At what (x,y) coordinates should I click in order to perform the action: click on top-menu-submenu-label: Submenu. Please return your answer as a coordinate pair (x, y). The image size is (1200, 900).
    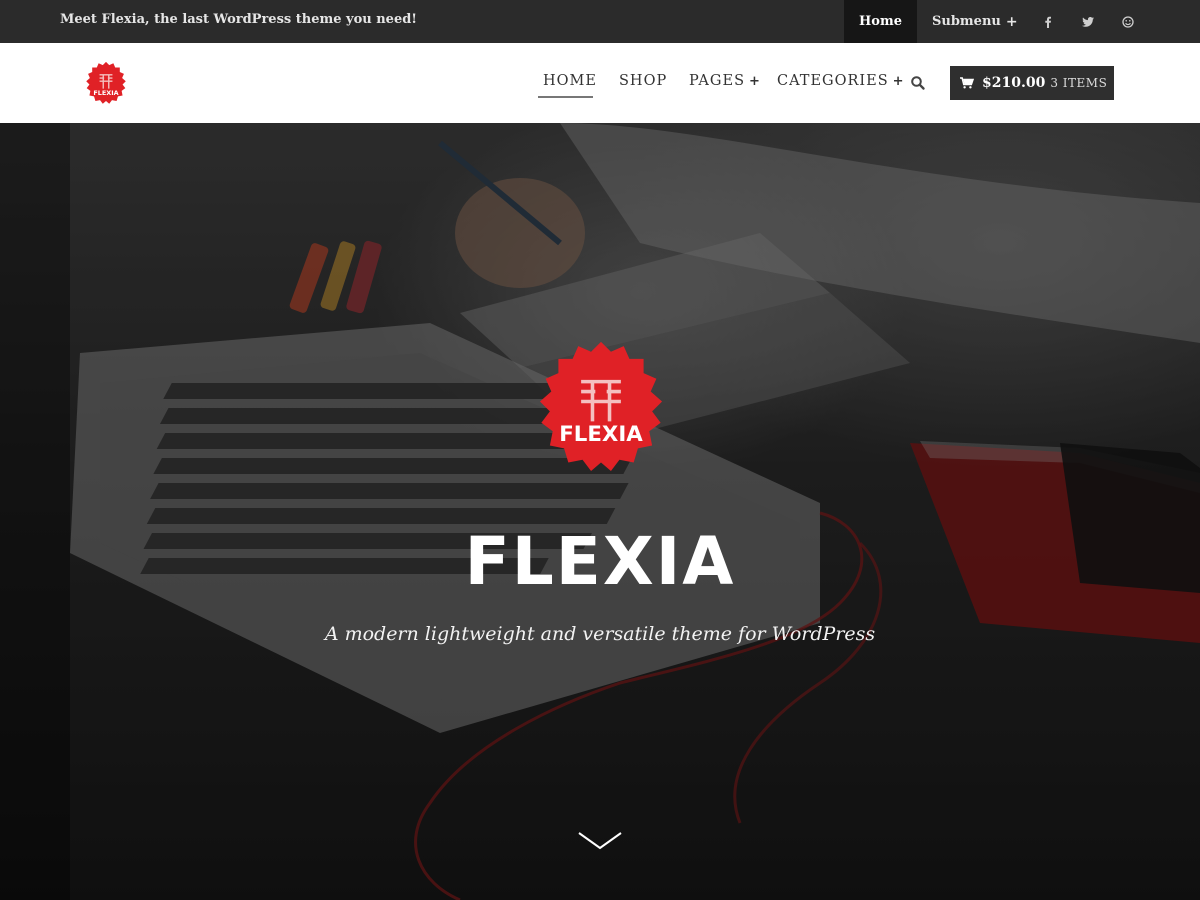
    Looking at the image, I should click on (966, 21).